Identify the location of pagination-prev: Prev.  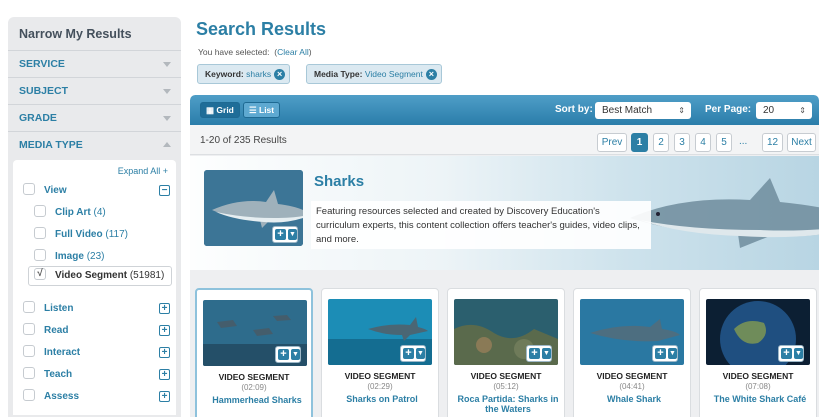
(612, 142).